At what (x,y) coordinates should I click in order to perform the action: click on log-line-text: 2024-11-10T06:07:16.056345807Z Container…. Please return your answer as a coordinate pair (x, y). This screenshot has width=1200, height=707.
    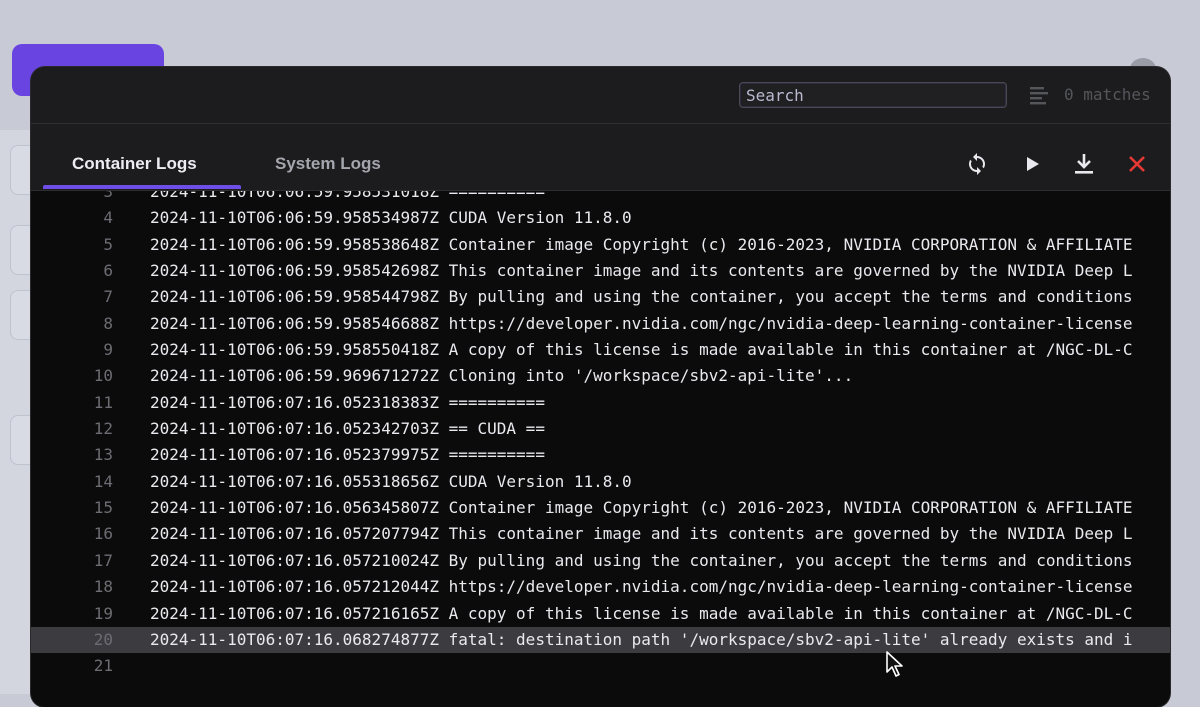
    Looking at the image, I should click on (641, 508).